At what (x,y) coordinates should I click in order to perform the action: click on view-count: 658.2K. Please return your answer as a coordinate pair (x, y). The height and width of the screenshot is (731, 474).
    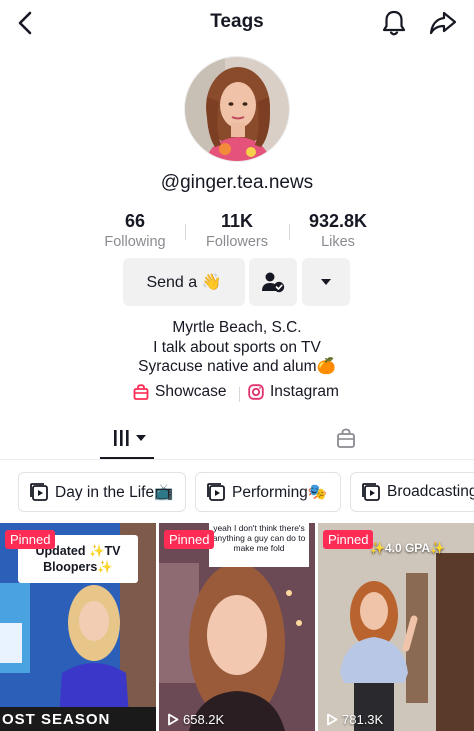
    Looking at the image, I should click on (195, 719).